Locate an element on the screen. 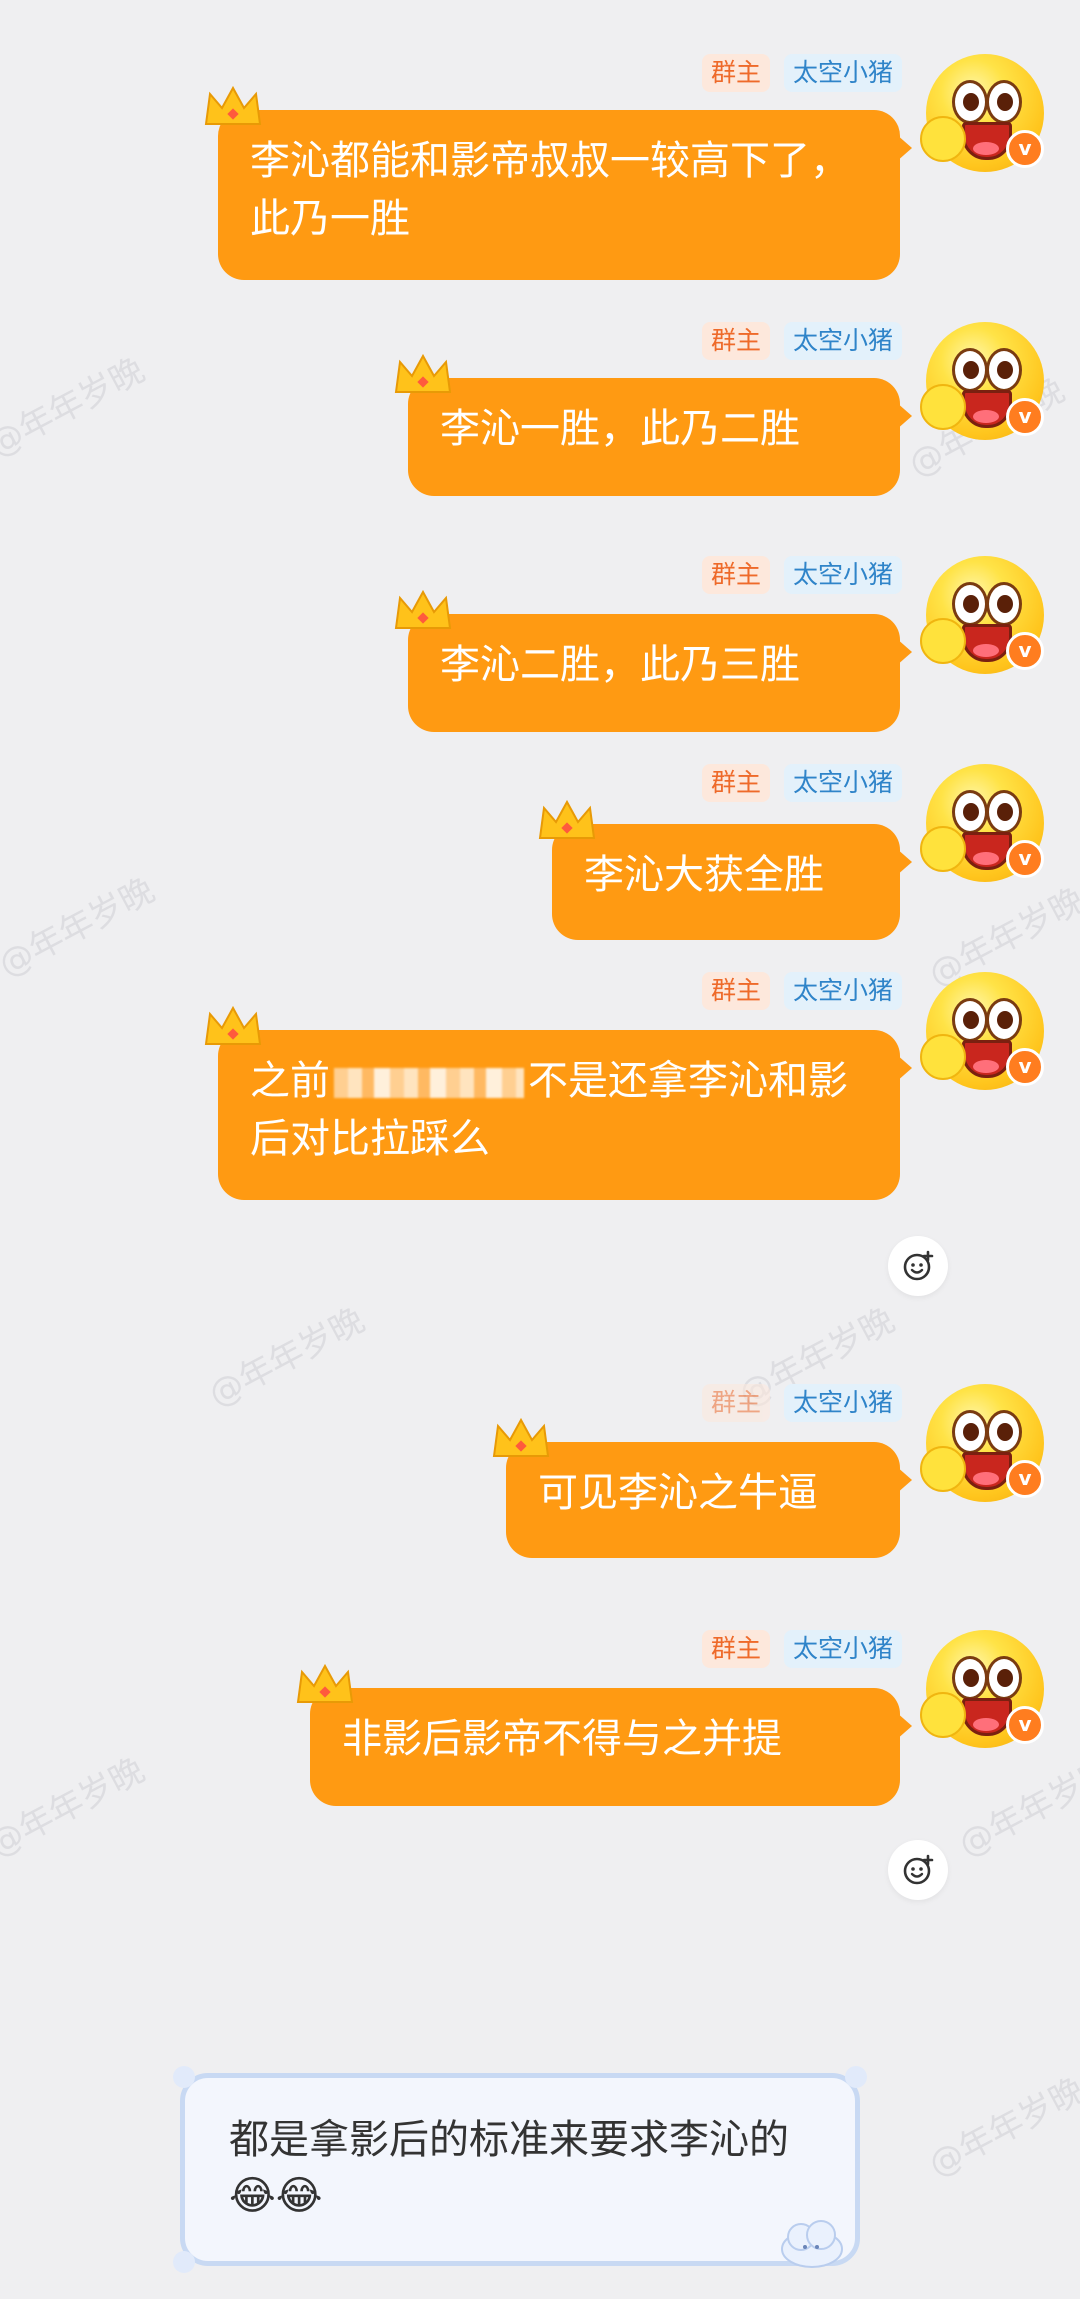 Image resolution: width=1080 pixels, height=2299 pixels. laughing-tears-emoji: 😂😂 is located at coordinates (276, 2196).